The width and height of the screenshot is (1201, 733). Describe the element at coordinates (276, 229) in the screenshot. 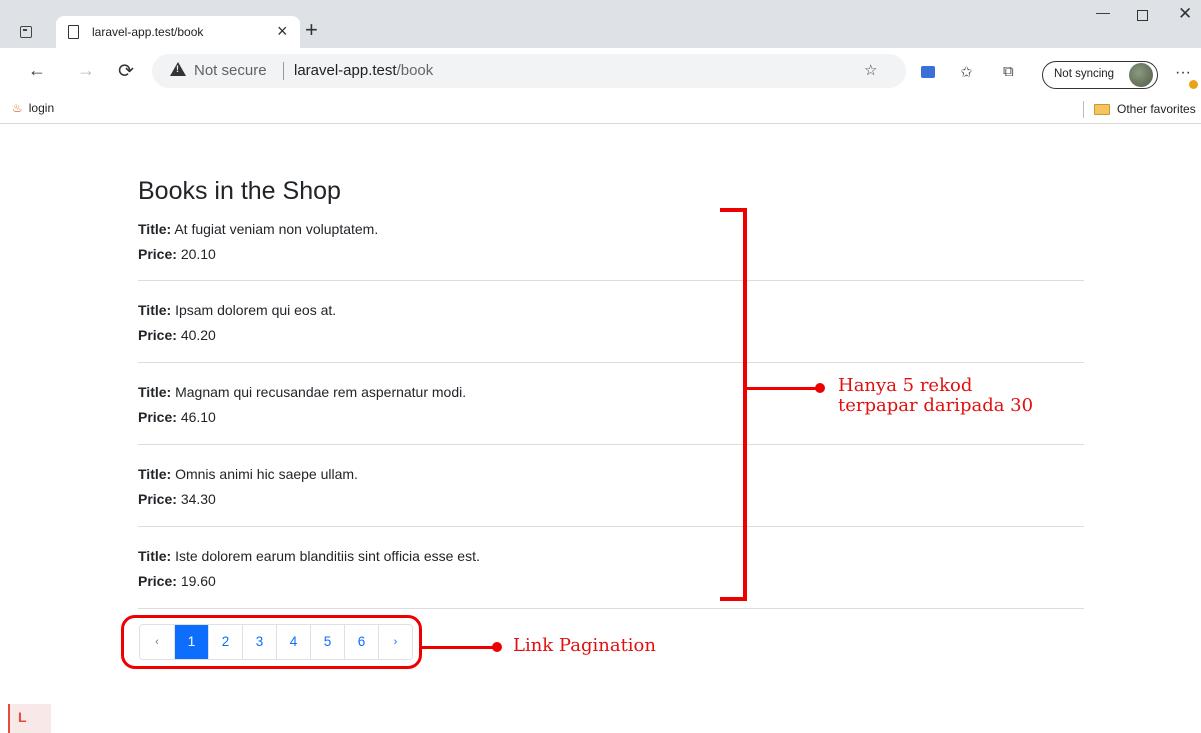

I see `book-title: At fugiat veniam non voluptatem.` at that location.